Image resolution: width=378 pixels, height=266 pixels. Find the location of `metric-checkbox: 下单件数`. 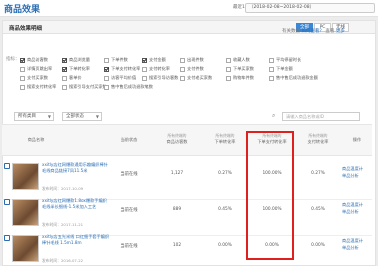

metric-checkbox: 下单件数 is located at coordinates (116, 60).